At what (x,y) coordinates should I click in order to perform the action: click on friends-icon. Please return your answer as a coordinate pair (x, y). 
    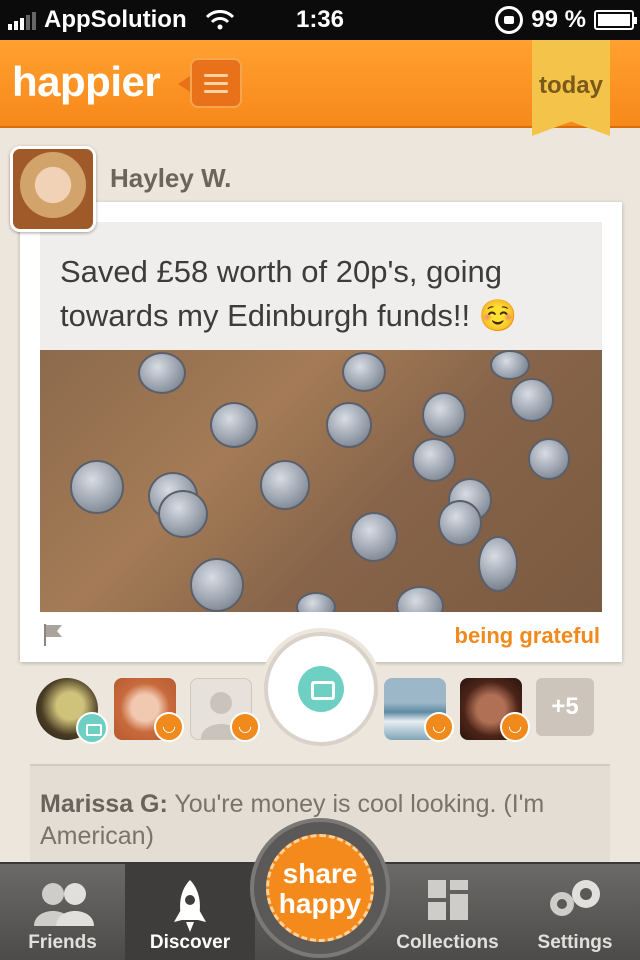
    Looking at the image, I should click on (63, 904).